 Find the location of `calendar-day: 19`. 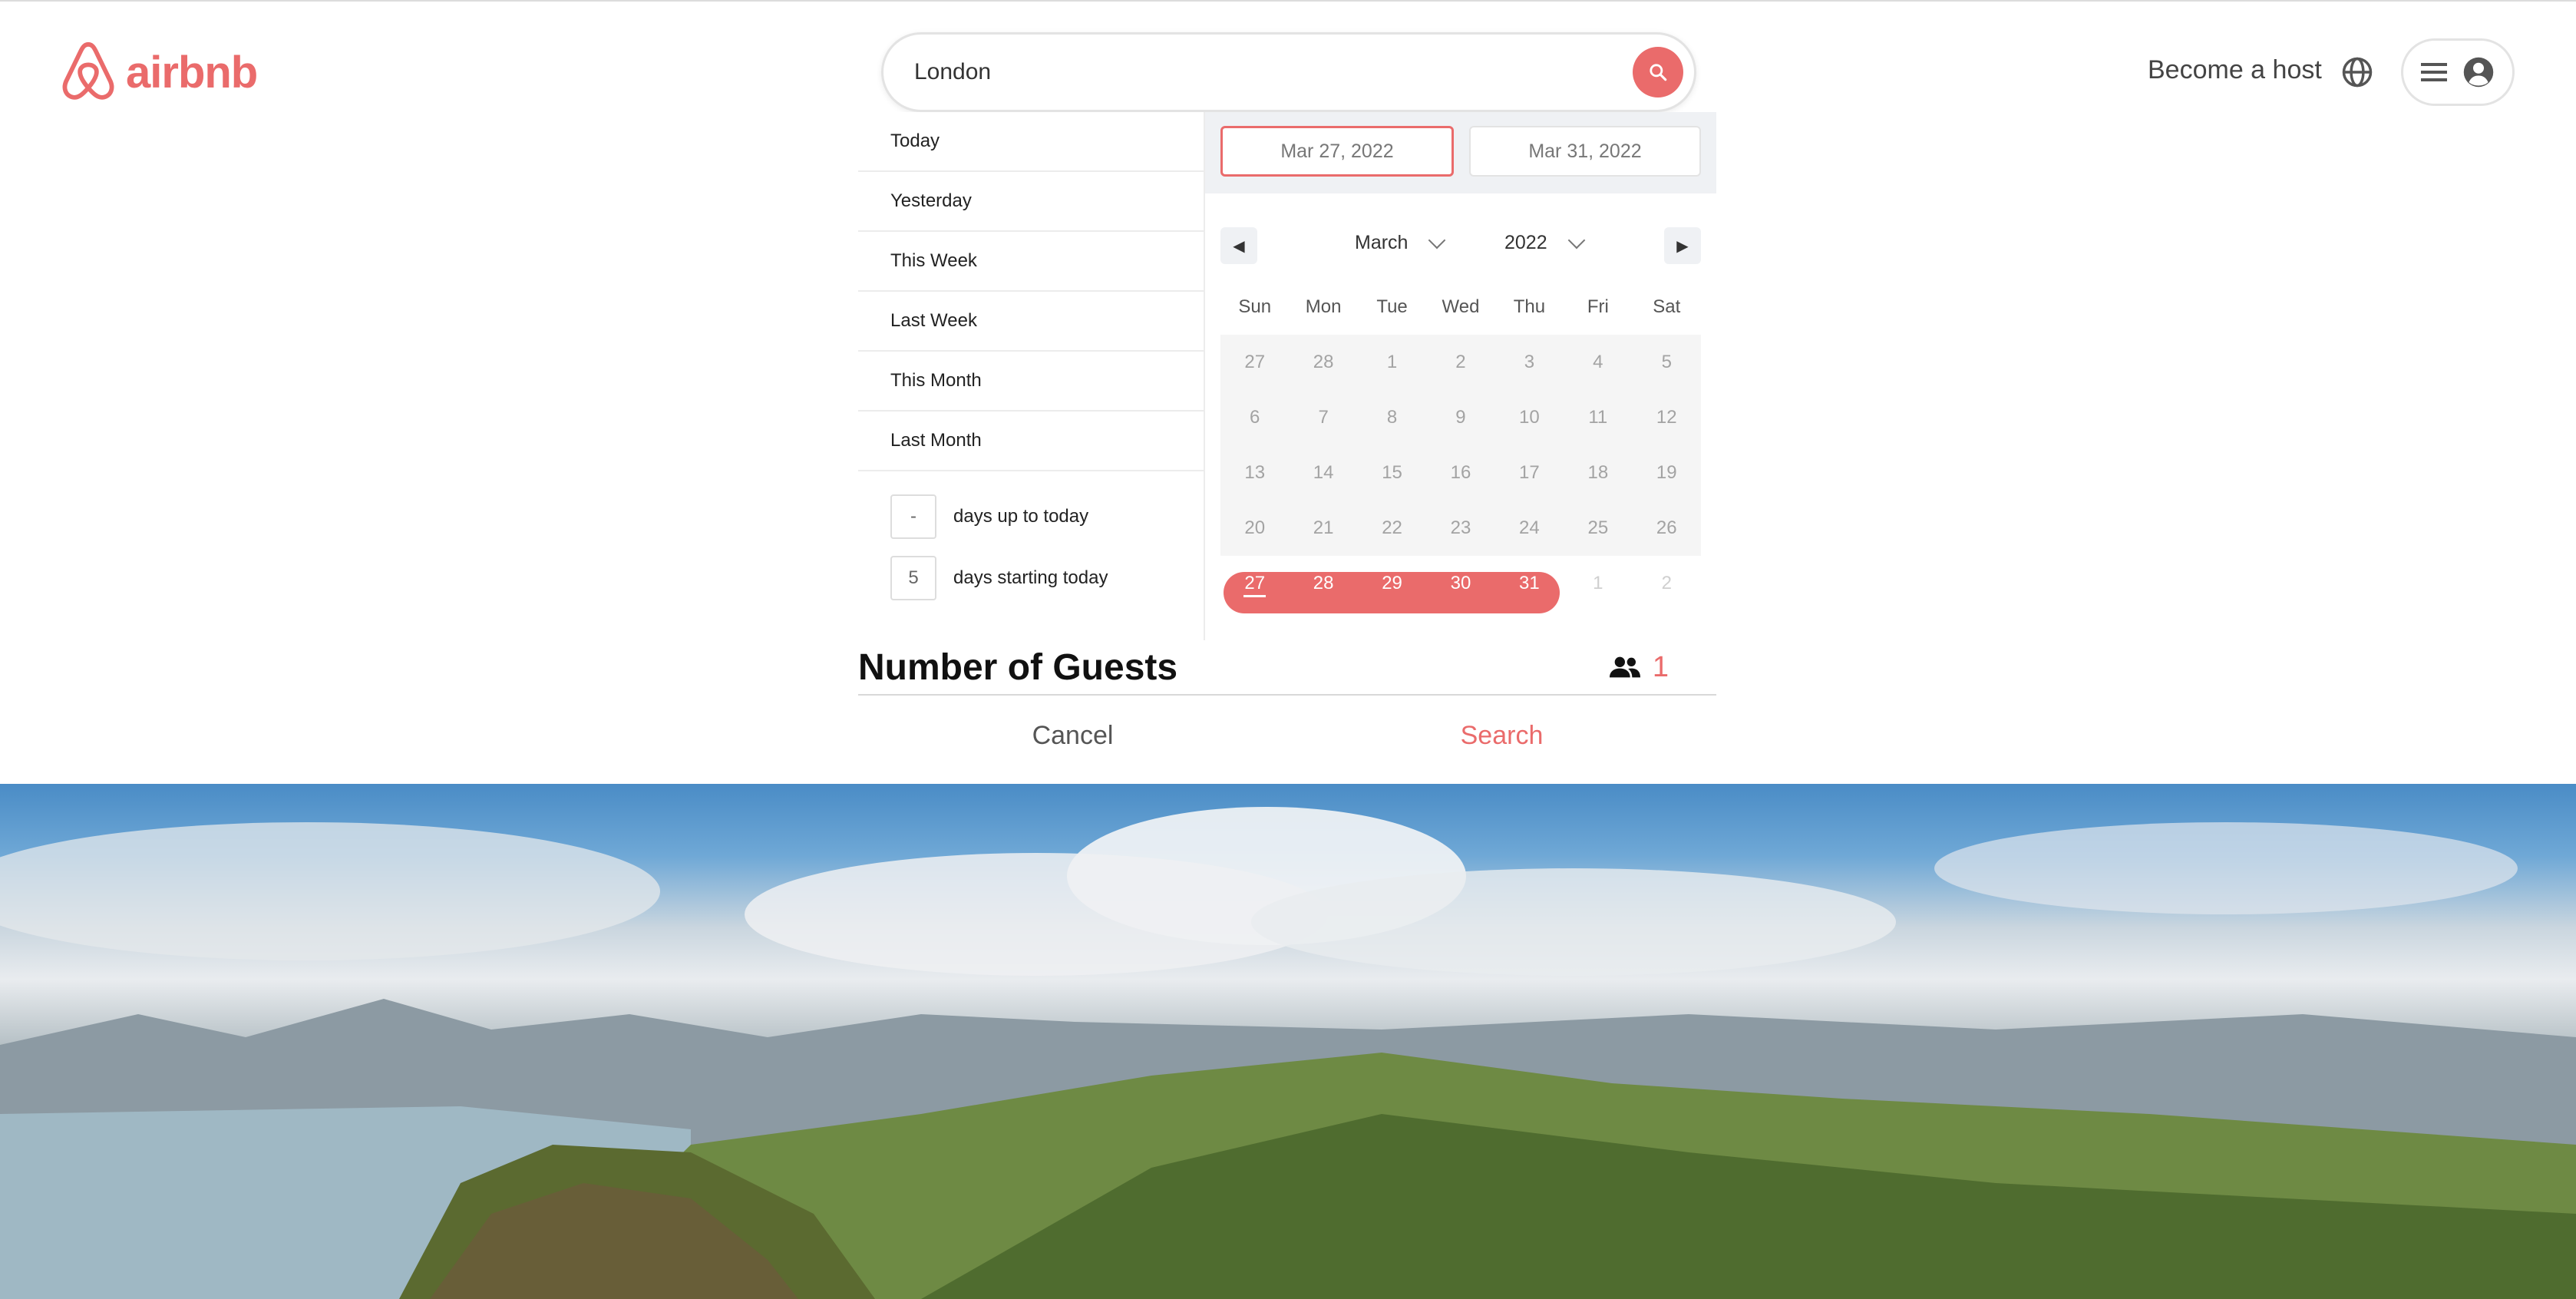

calendar-day: 19 is located at coordinates (1667, 473).